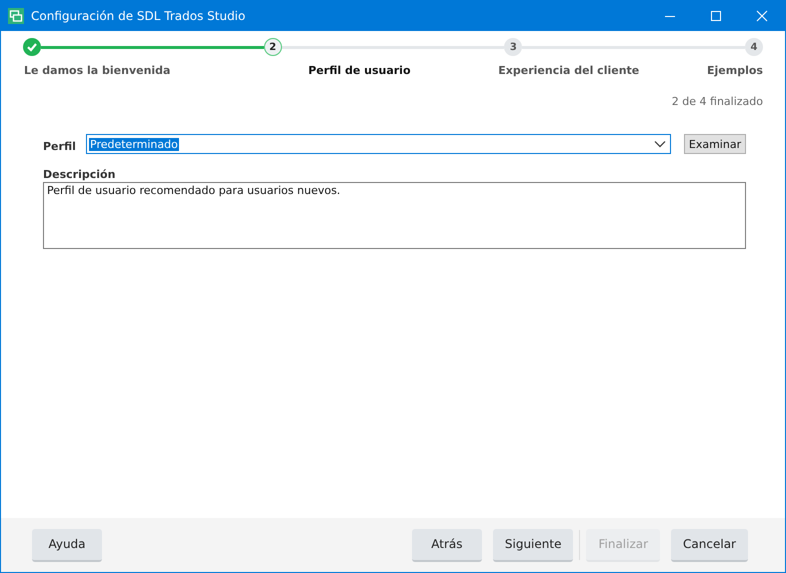  What do you see at coordinates (378, 144) in the screenshot?
I see `profile-dropdown: Predeterminado` at bounding box center [378, 144].